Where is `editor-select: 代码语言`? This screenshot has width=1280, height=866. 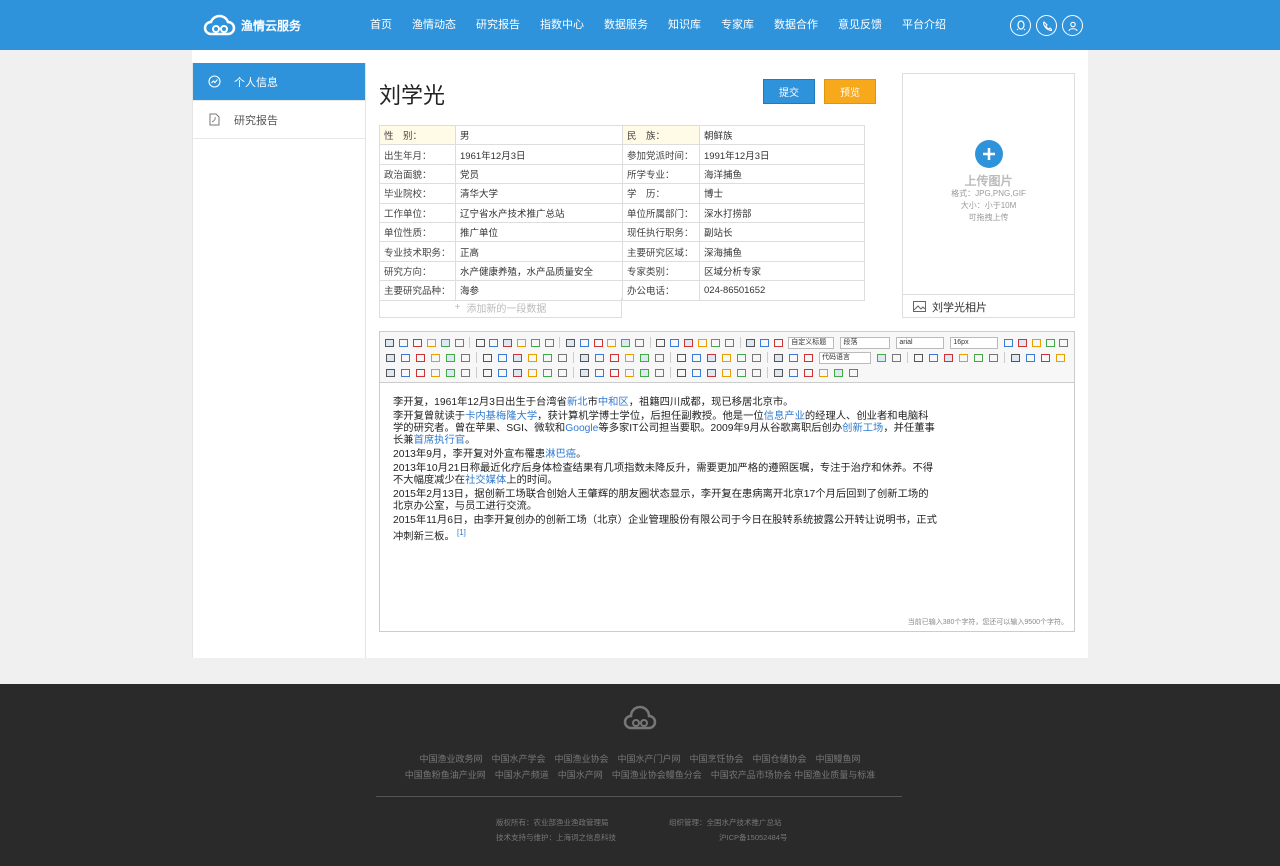 editor-select: 代码语言 is located at coordinates (845, 357).